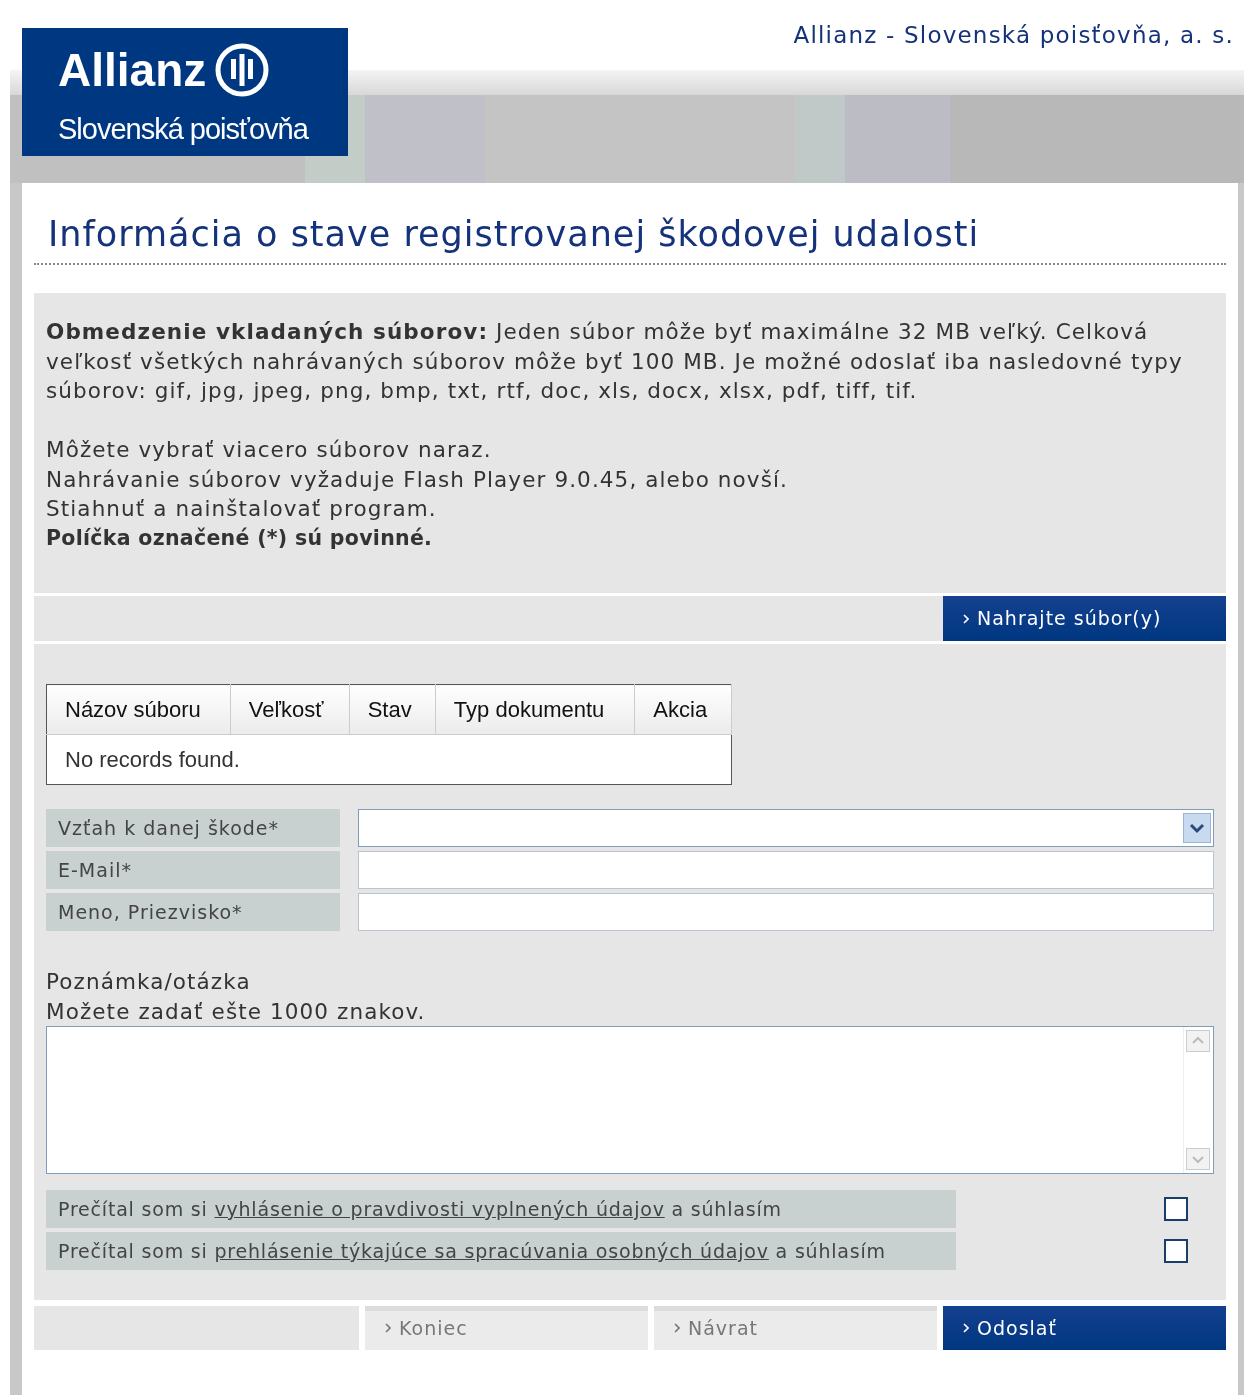 The height and width of the screenshot is (1395, 1244). Describe the element at coordinates (149, 982) in the screenshot. I see `note-label: Poznámka/otázka` at that location.